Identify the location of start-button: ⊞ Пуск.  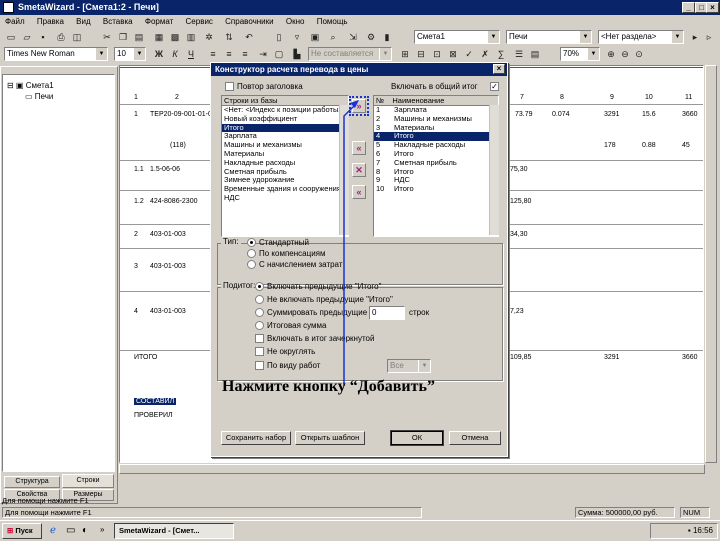
(22, 531).